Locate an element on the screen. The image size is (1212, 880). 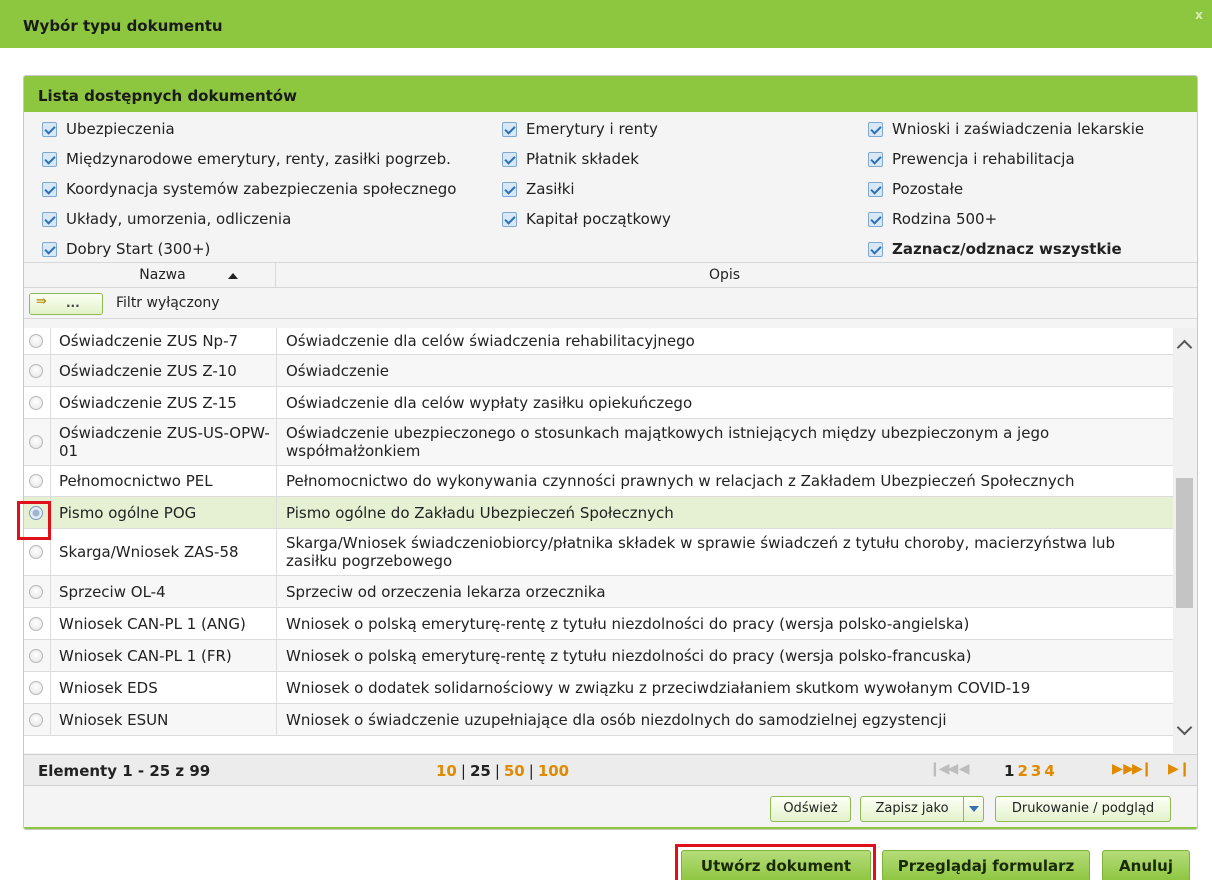
filter-row: ⇛ ... Filtr wyłączony is located at coordinates (610, 304).